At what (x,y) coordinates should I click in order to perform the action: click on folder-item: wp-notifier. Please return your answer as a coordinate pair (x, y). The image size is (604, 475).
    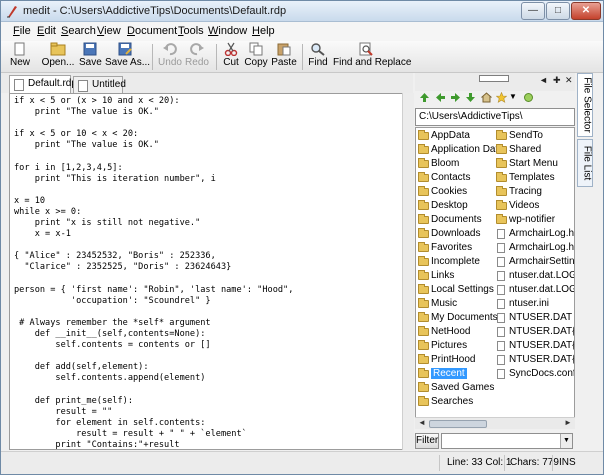
    Looking at the image, I should click on (534, 220).